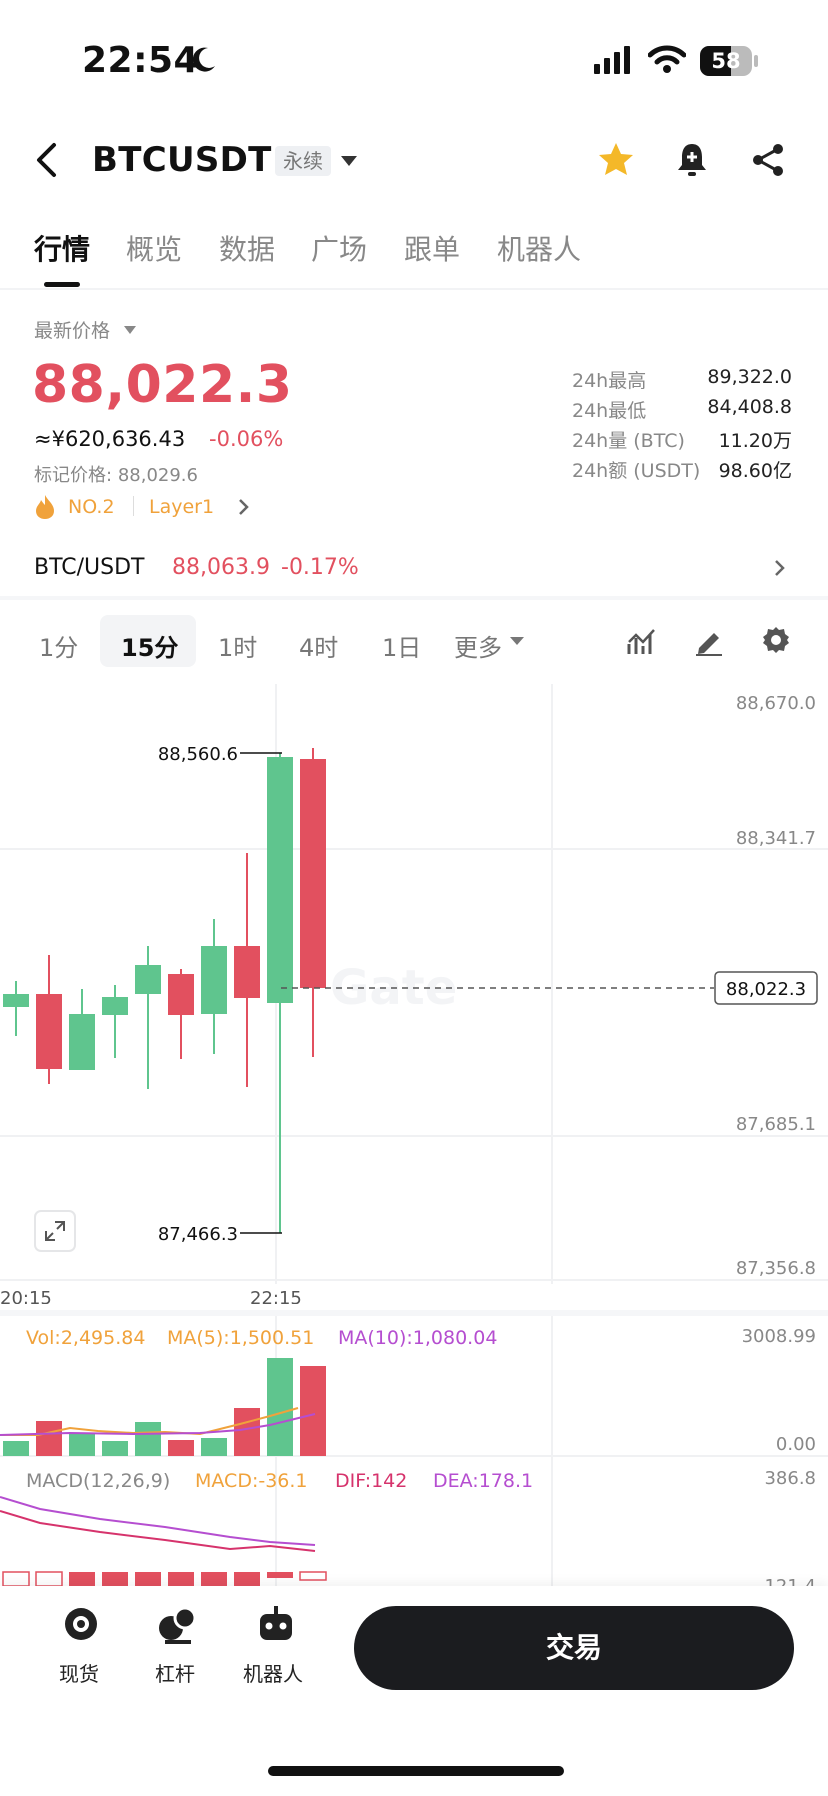  Describe the element at coordinates (110, 439) in the screenshot. I see `price-cny: ≈¥620,636.43` at that location.